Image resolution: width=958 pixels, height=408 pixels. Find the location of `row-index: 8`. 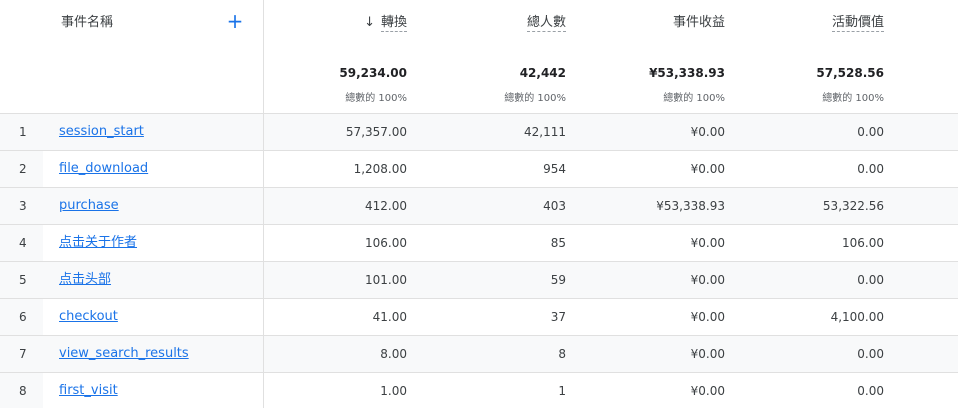

row-index: 8 is located at coordinates (23, 391).